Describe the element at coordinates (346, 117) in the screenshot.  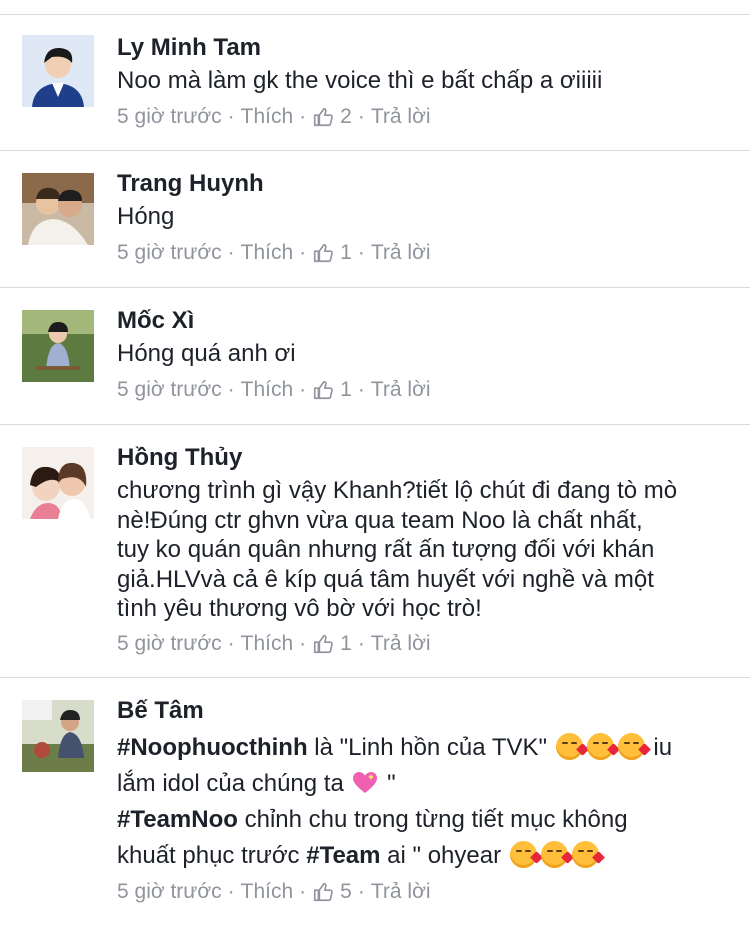
I see `like-count: 2` at that location.